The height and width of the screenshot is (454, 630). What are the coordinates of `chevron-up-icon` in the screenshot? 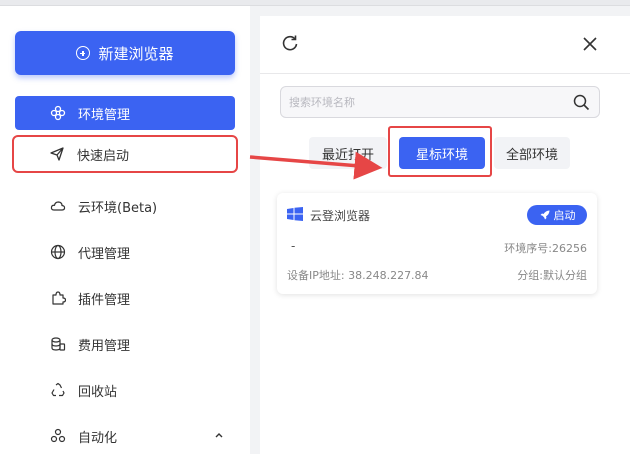 It's located at (219, 435).